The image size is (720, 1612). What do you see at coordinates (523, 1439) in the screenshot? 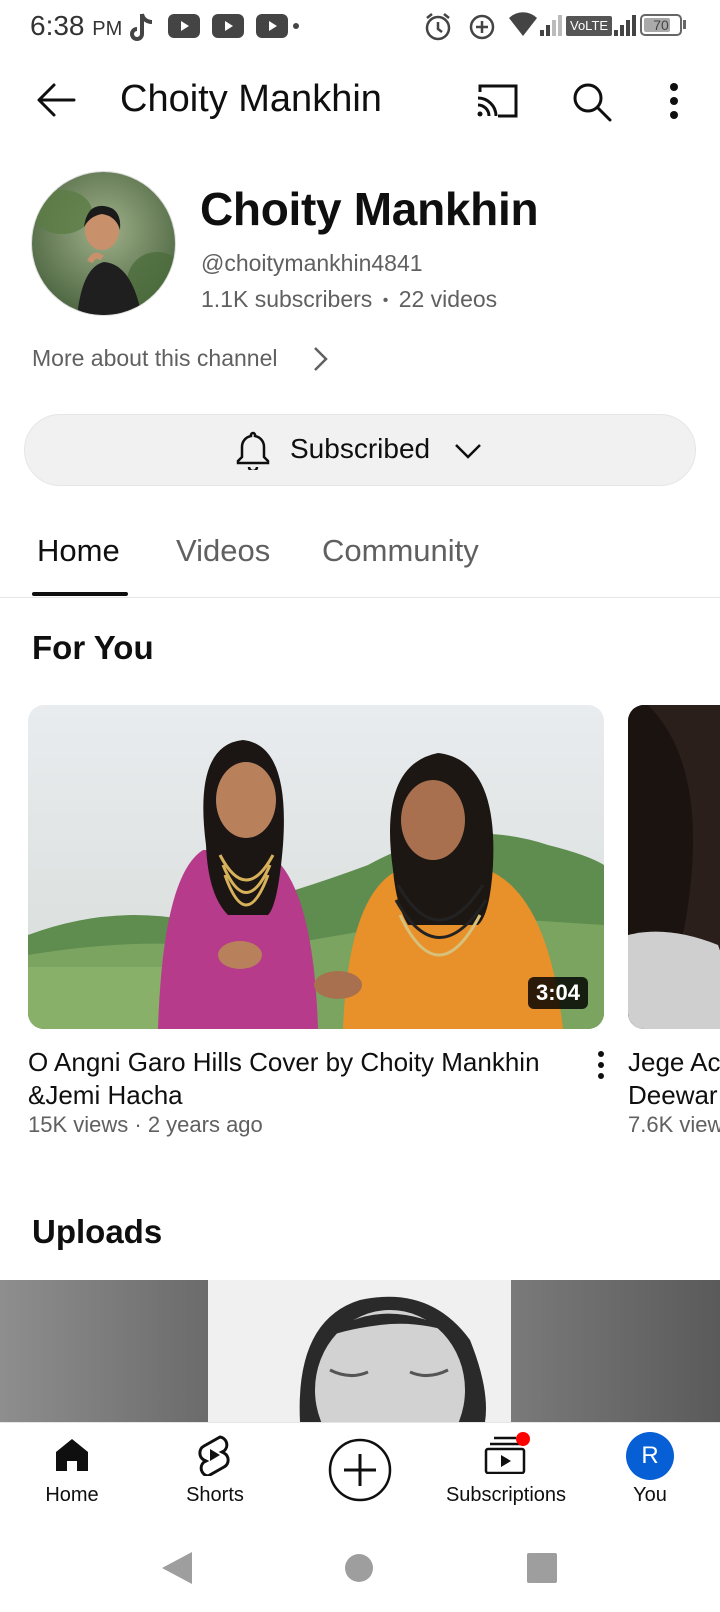
I see `notification-dot` at bounding box center [523, 1439].